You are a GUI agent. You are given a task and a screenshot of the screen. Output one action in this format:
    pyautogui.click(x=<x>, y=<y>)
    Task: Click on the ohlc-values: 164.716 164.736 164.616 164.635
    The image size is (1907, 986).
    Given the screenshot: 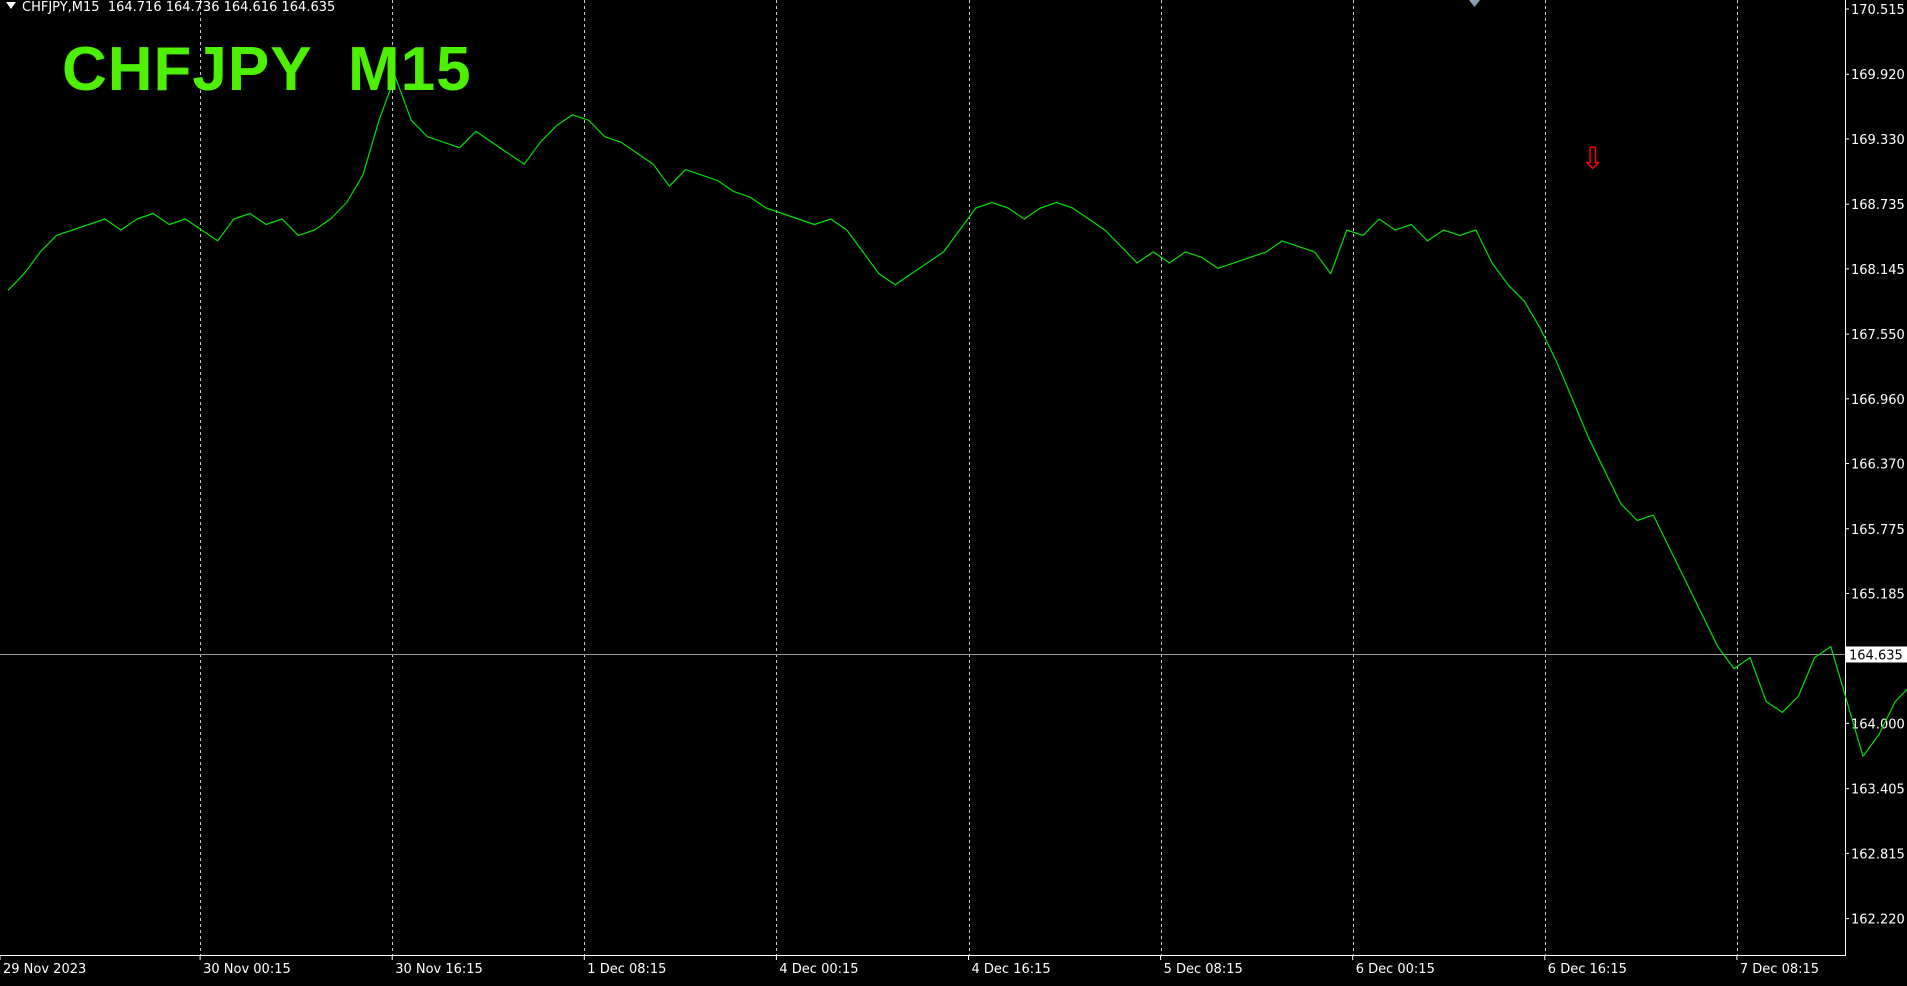 What is the action you would take?
    pyautogui.click(x=221, y=7)
    